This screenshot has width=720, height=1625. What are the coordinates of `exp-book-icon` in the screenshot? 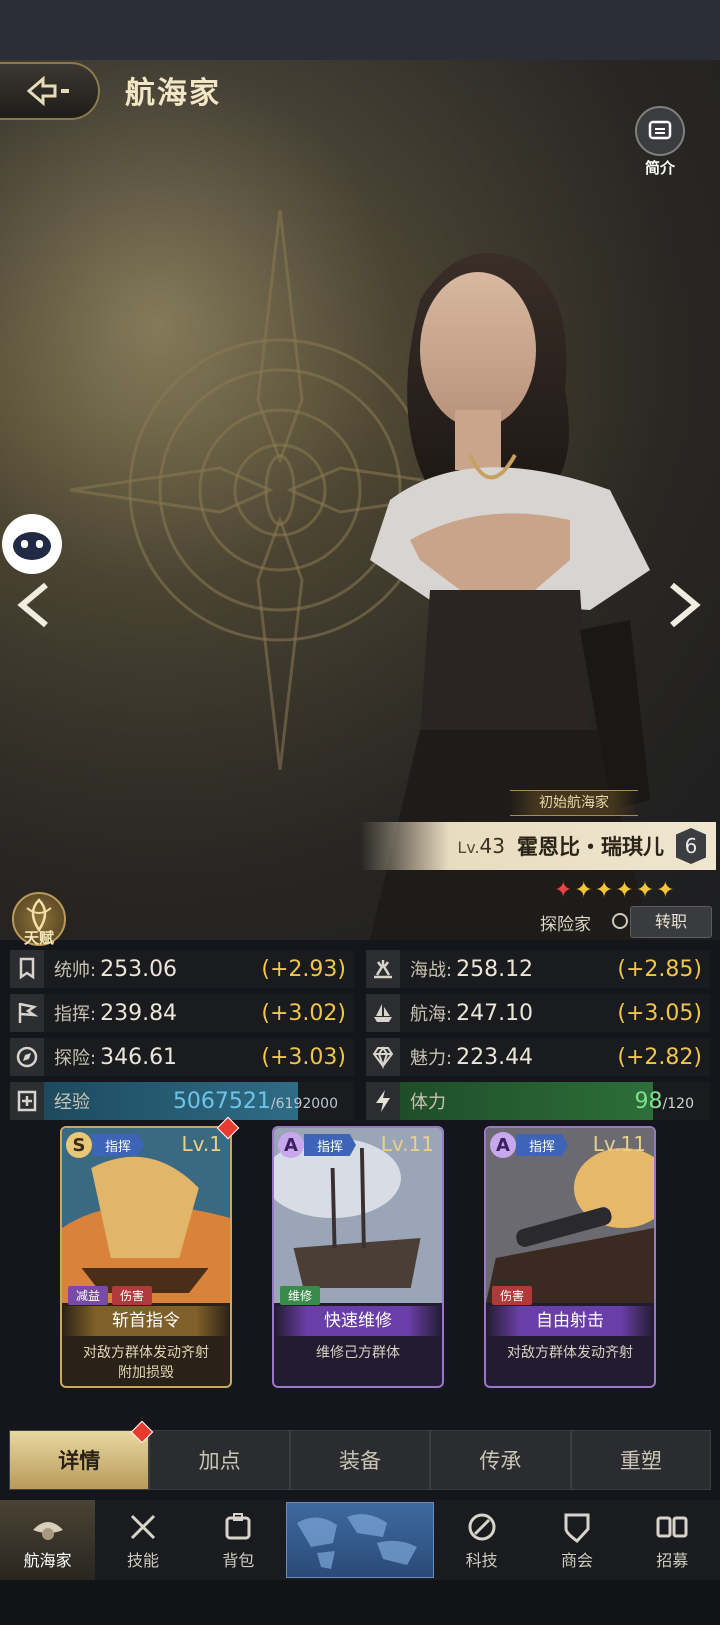 It's located at (27, 1101).